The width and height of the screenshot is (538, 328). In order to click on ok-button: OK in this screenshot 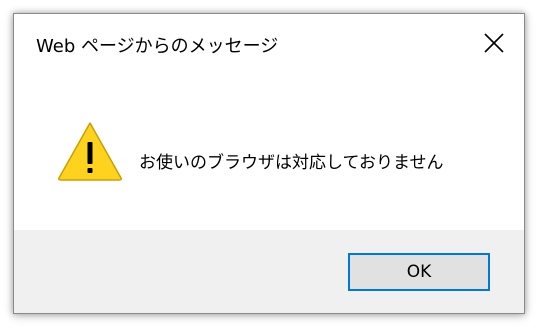, I will do `click(419, 272)`.